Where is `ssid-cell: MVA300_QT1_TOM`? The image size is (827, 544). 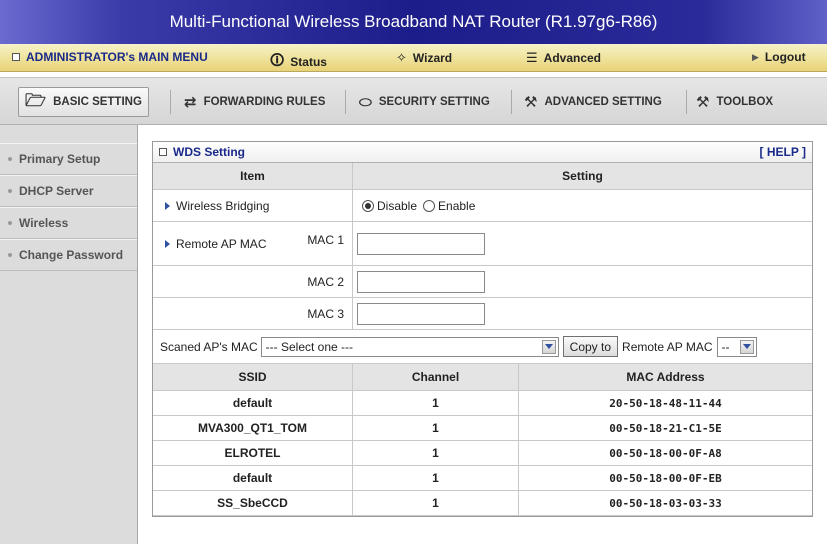 ssid-cell: MVA300_QT1_TOM is located at coordinates (253, 428).